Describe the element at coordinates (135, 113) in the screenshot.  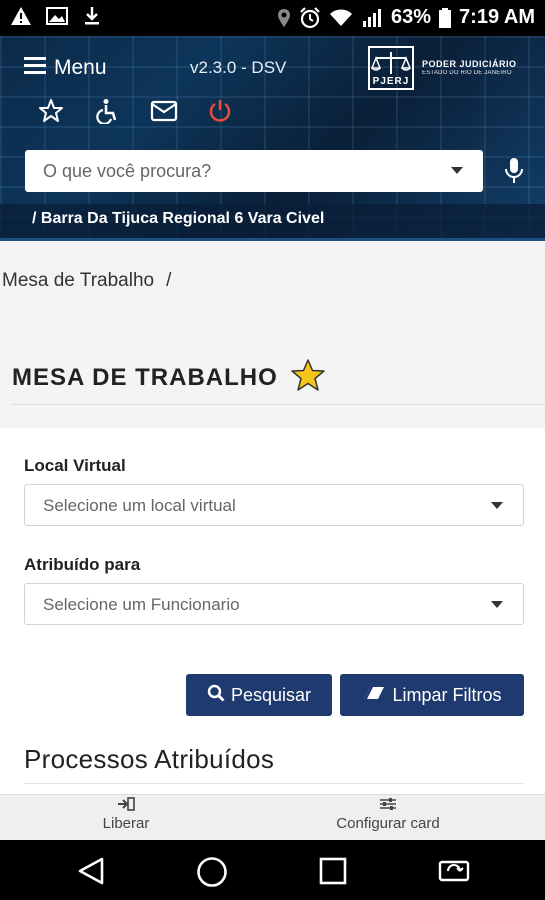
I see `quick-actions` at that location.